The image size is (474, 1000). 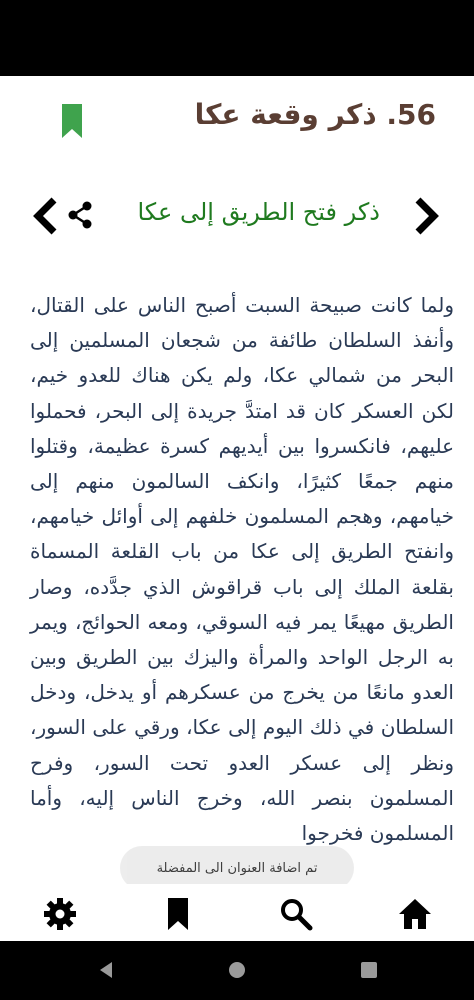 What do you see at coordinates (427, 216) in the screenshot?
I see `chevron-right-icon` at bounding box center [427, 216].